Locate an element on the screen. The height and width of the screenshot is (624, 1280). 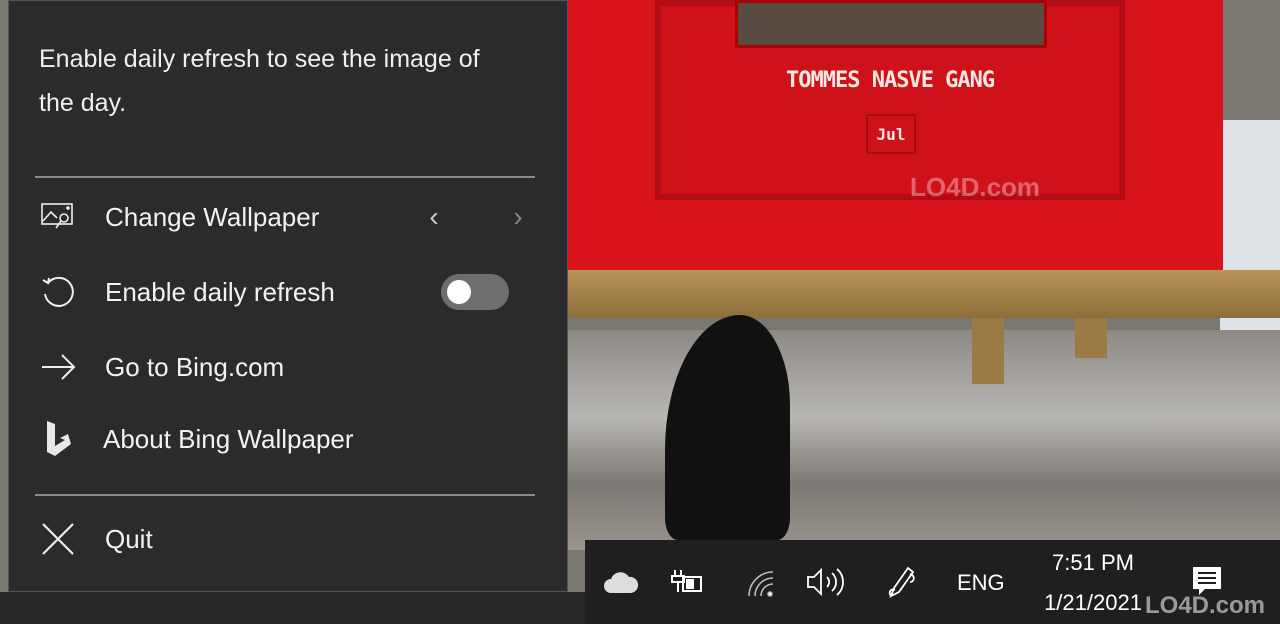
go-to-bing-item: Go to Bing.com is located at coordinates (288, 367).